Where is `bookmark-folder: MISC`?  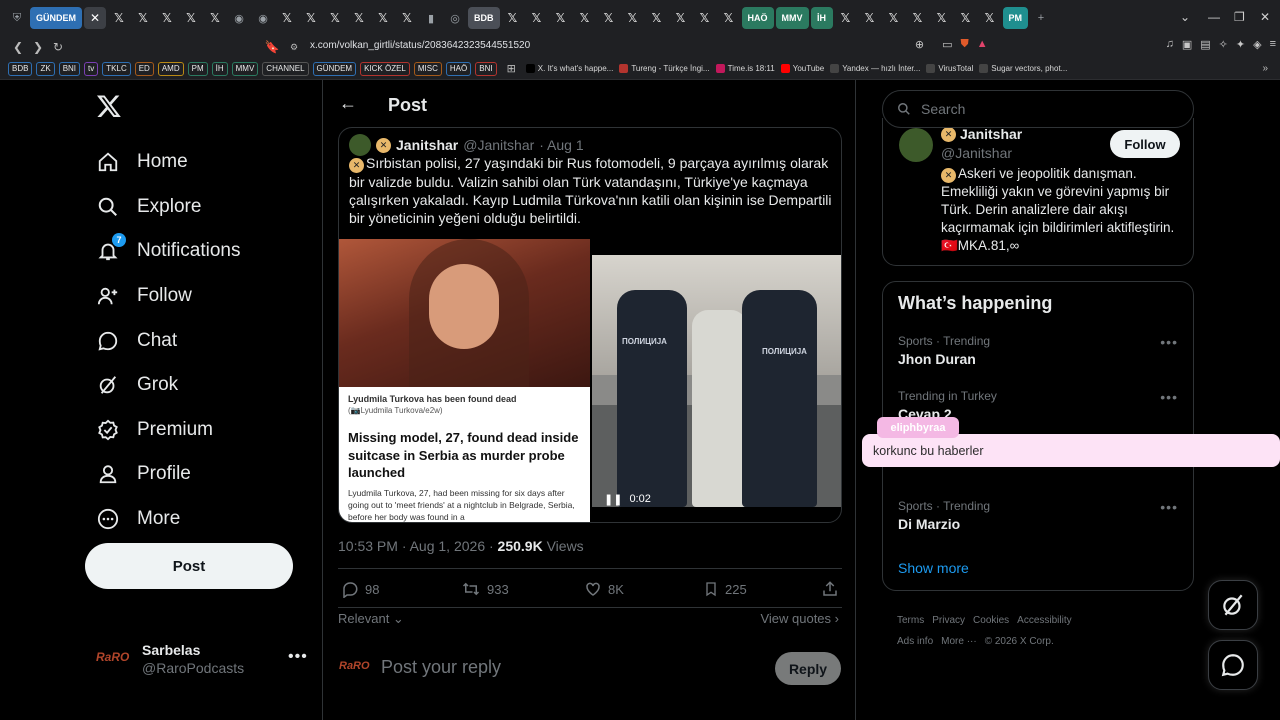 bookmark-folder: MISC is located at coordinates (427, 68).